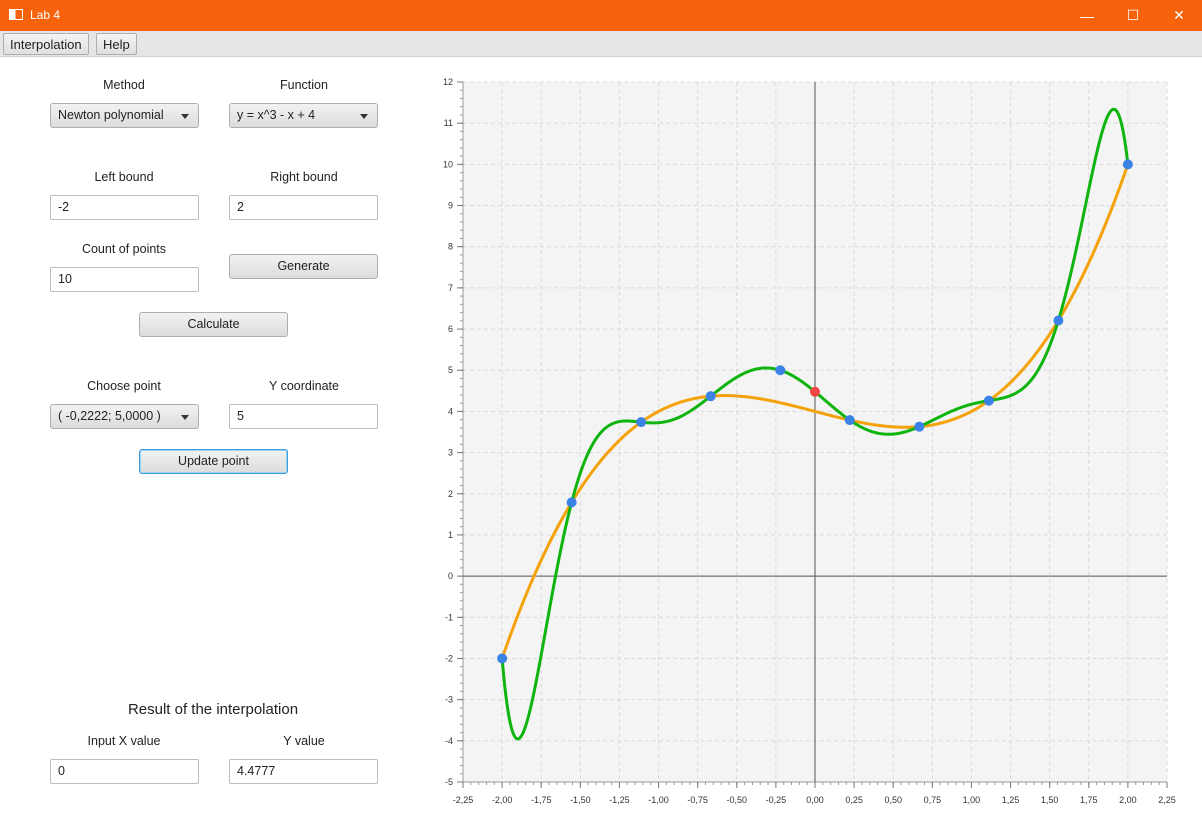 The width and height of the screenshot is (1202, 832). What do you see at coordinates (450, 535) in the screenshot?
I see `y-tick-label: 1` at bounding box center [450, 535].